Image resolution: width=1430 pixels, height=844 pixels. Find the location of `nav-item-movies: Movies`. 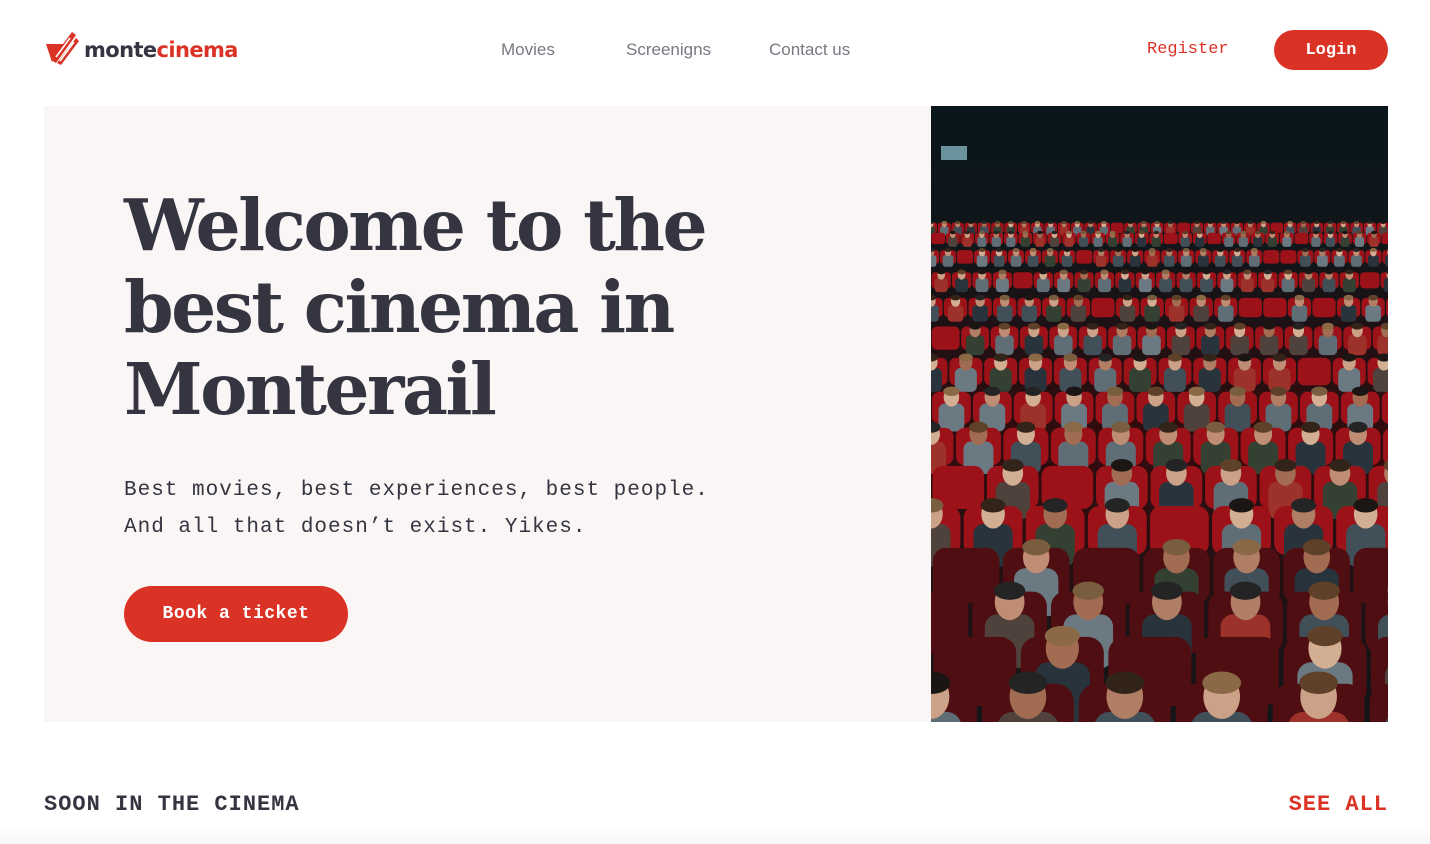

nav-item-movies: Movies is located at coordinates (528, 50).